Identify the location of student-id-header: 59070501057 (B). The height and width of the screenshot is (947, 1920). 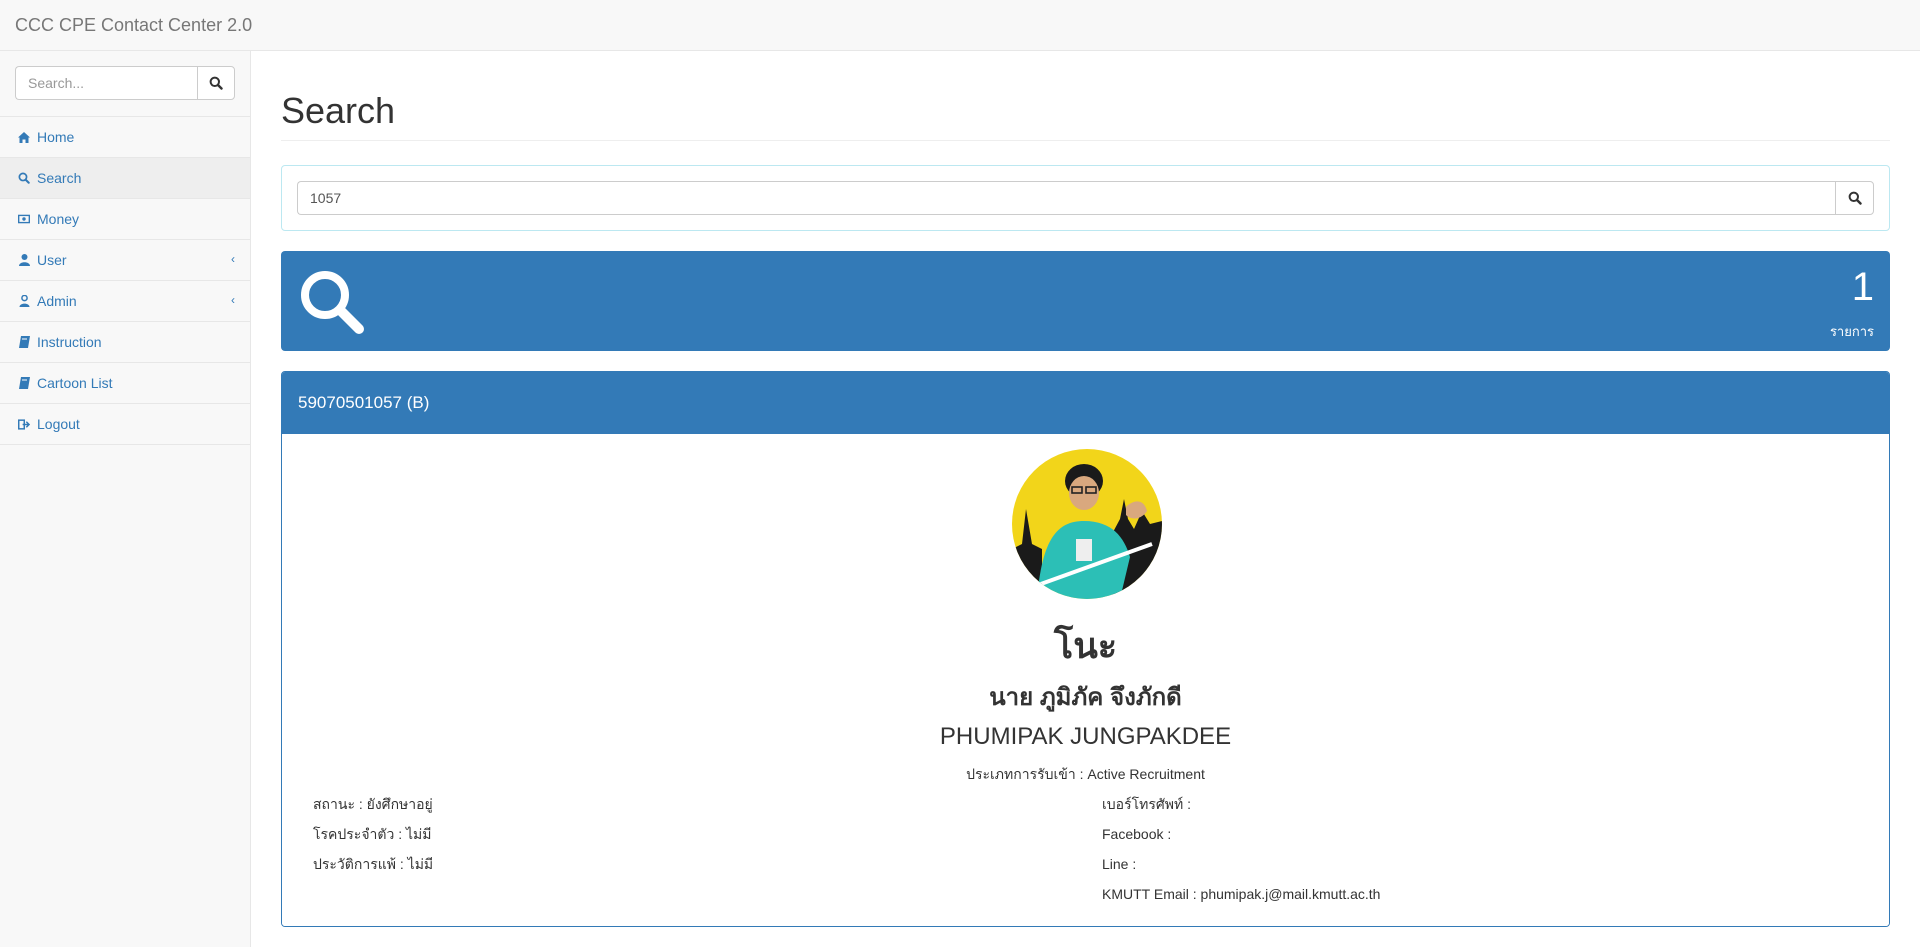
(1085, 402).